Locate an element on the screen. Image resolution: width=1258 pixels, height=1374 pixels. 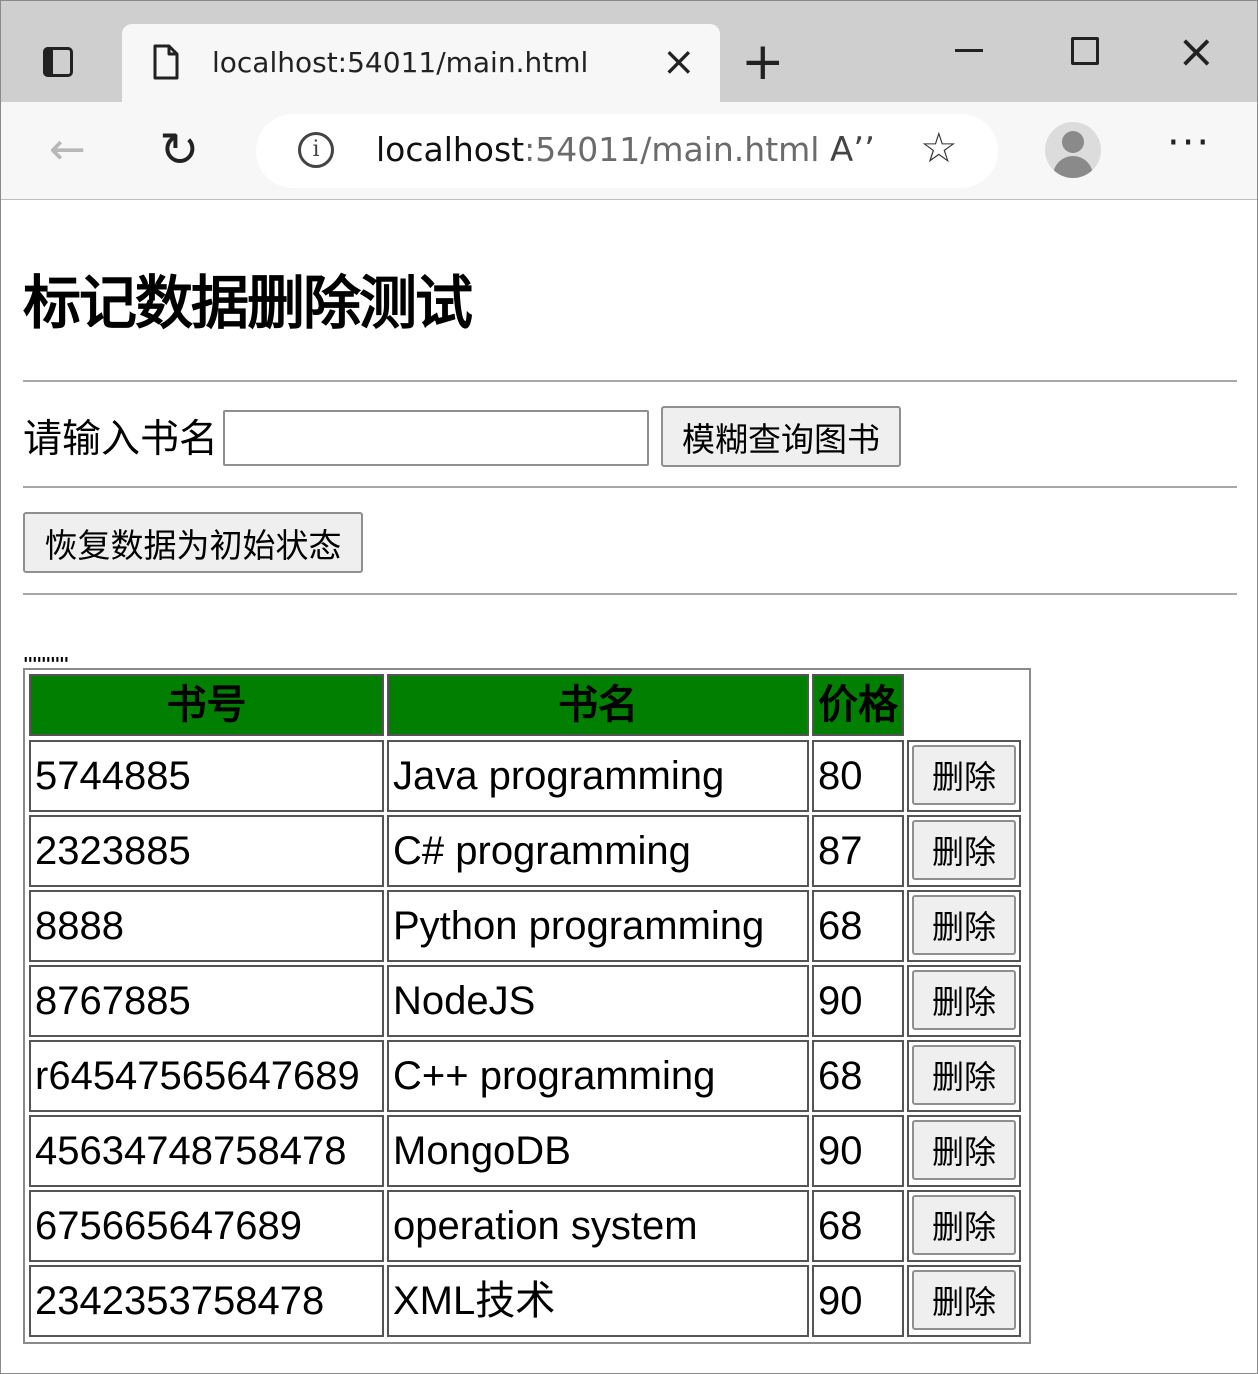
column-header: 价格 is located at coordinates (858, 705).